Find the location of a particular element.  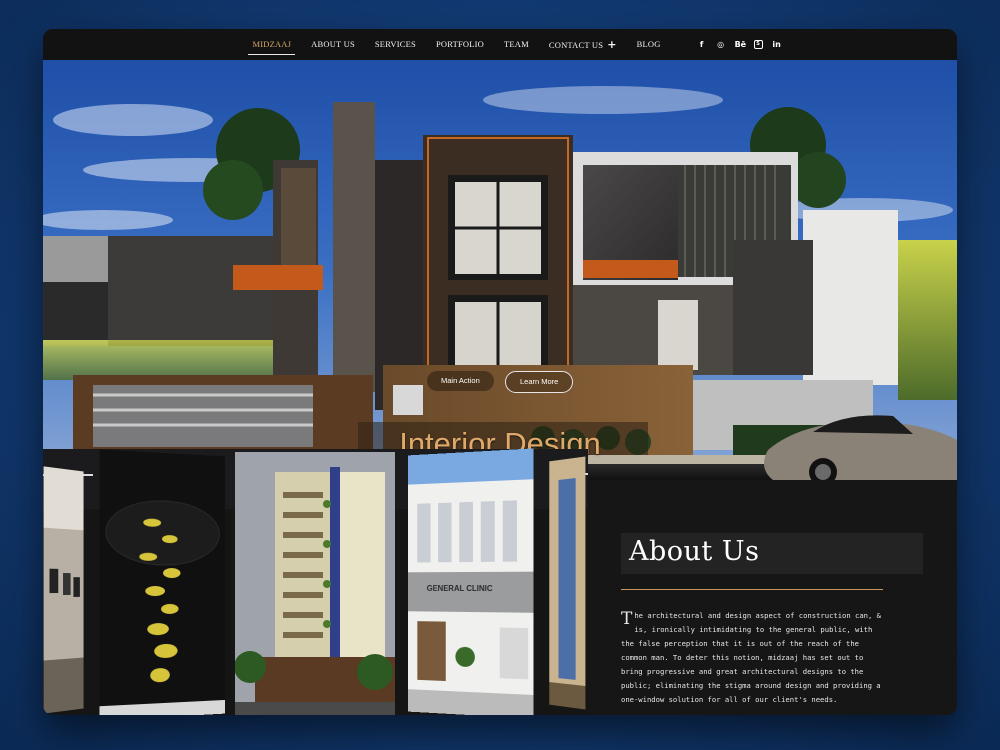

main-action-label: Main Action is located at coordinates (460, 380).